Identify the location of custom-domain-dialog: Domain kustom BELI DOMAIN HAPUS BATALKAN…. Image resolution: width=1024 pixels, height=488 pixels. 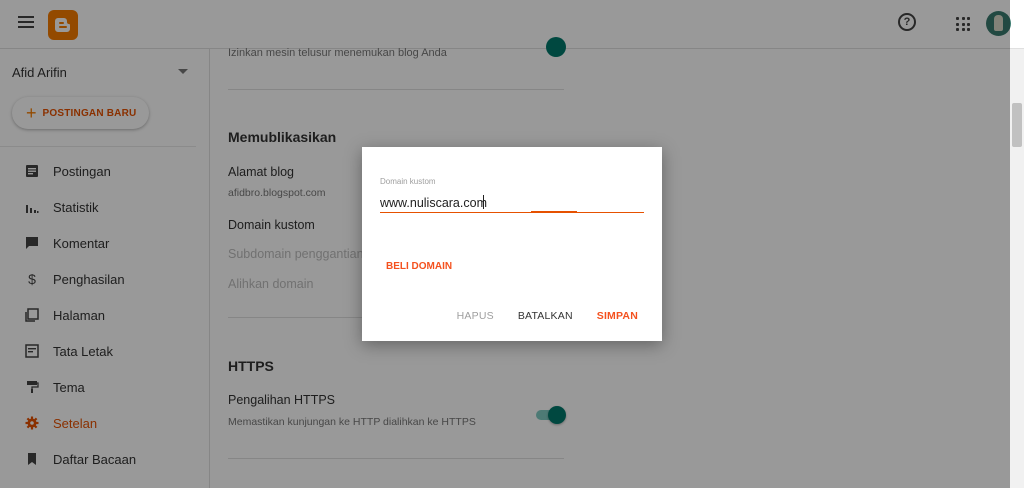
(512, 244).